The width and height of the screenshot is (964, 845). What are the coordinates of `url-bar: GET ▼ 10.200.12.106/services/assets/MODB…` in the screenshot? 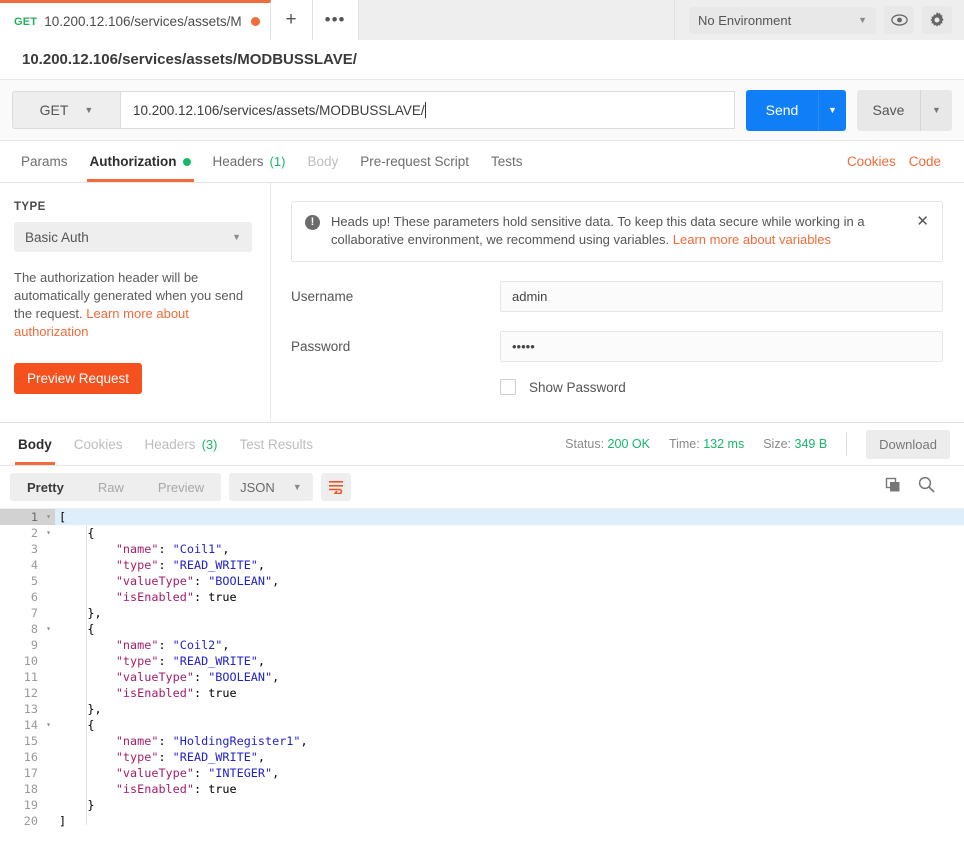 It's located at (482, 110).